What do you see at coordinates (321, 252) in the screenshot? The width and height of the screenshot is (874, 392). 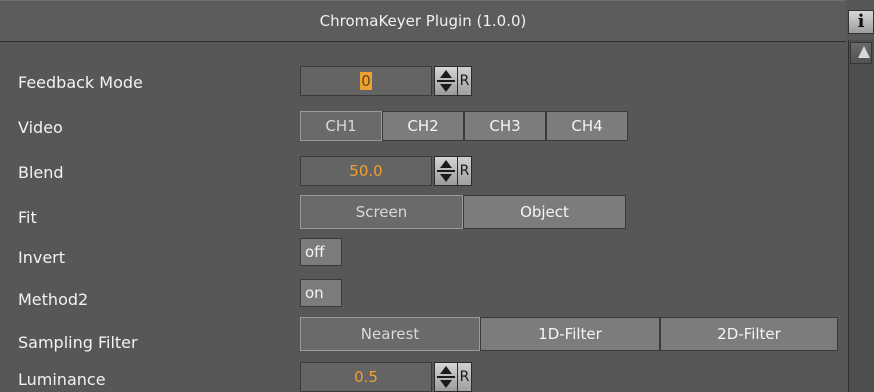 I see `invert-toggle: off` at bounding box center [321, 252].